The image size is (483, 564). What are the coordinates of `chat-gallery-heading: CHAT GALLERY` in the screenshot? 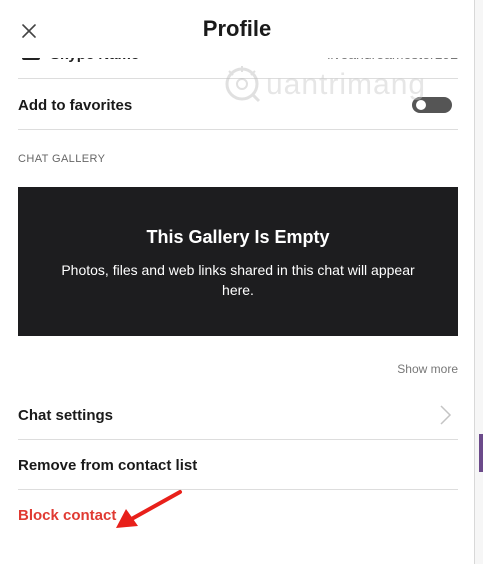 It's located at (62, 159).